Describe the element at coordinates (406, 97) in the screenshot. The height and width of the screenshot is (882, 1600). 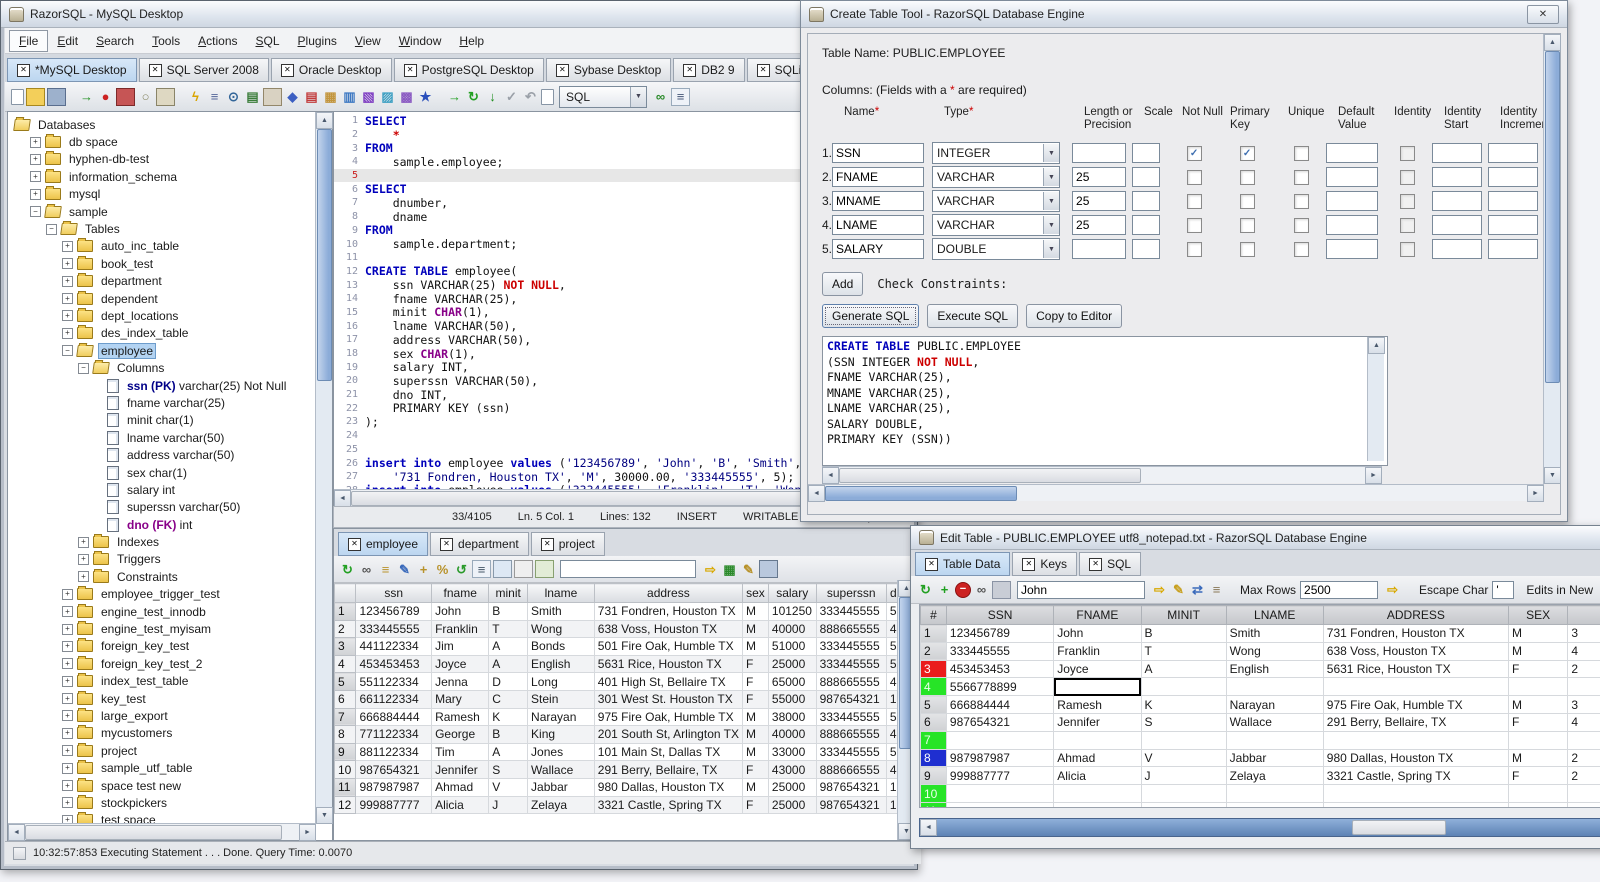
I see `generate-ddl-icon: ▩` at that location.